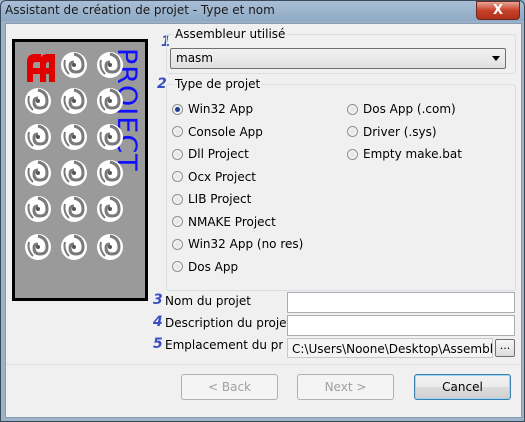  I want to click on project-type-option-label: Dll Project, so click(218, 154).